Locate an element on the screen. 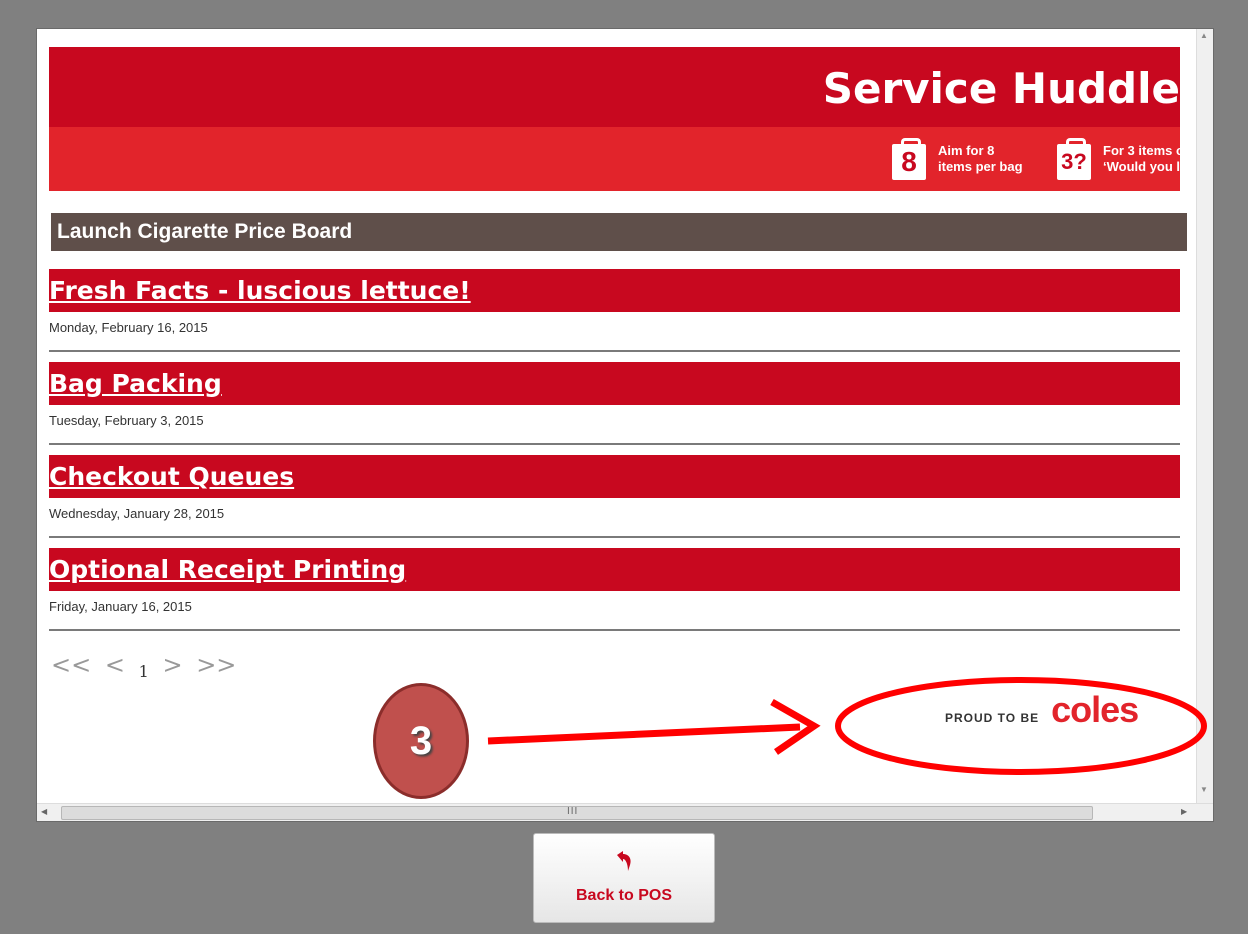  back-button-label: Back to POS is located at coordinates (624, 895).